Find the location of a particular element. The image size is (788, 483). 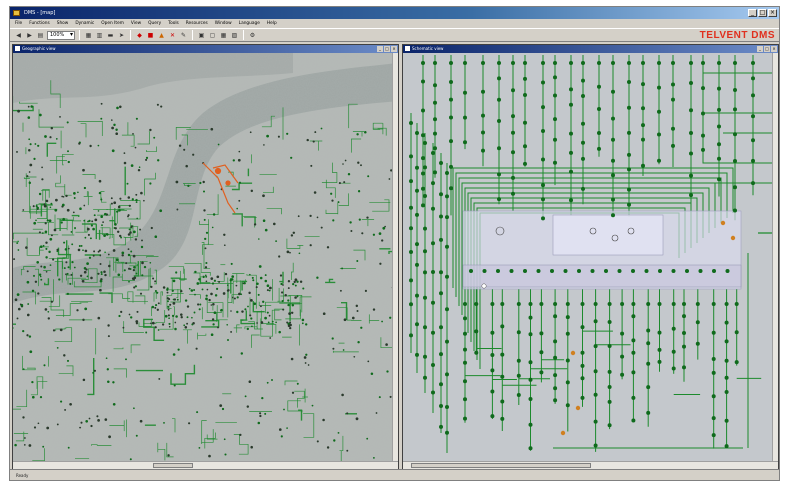

menu-view: View is located at coordinates (136, 23).